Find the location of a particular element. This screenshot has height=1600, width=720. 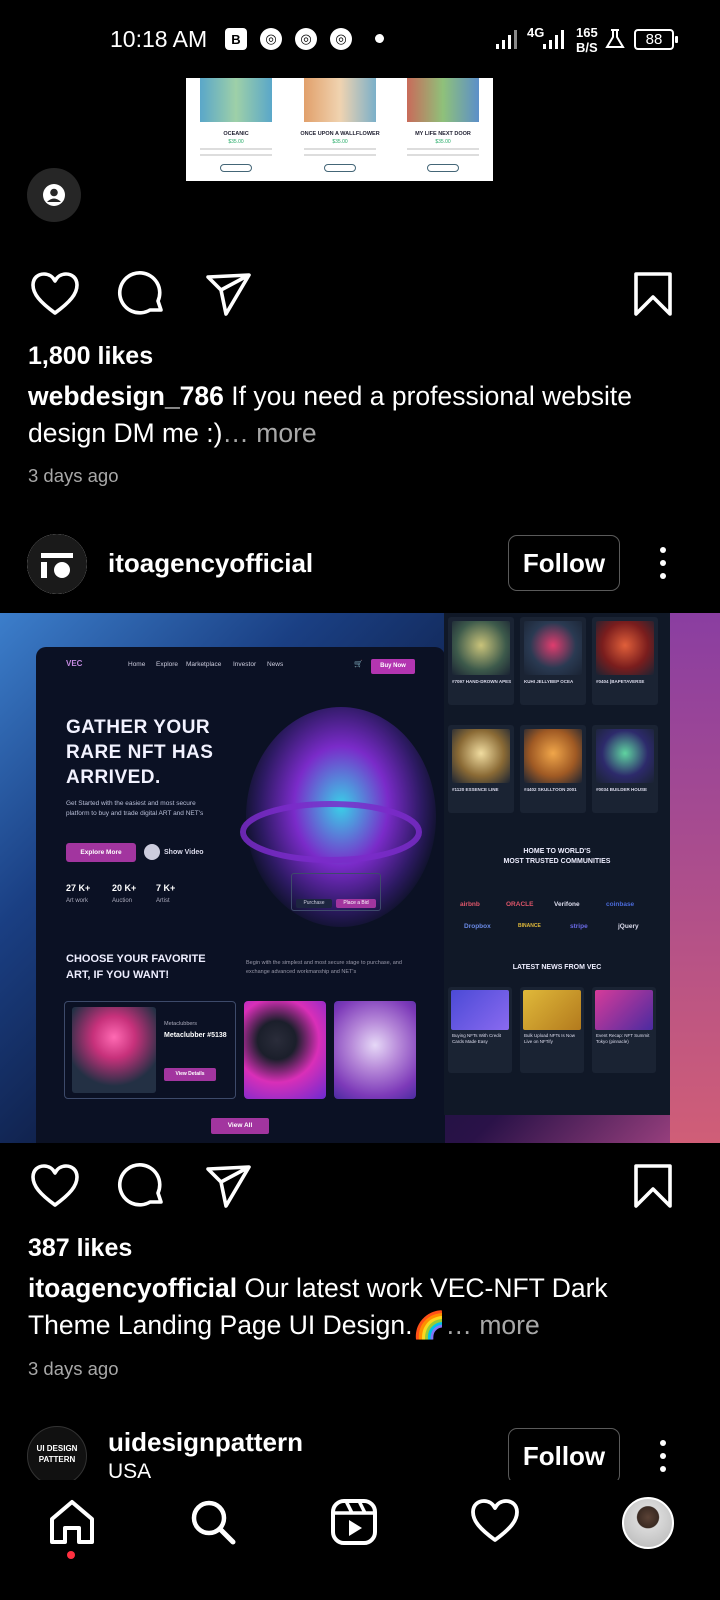

avatar: UI DESIGN PATTERN is located at coordinates (57, 1456).